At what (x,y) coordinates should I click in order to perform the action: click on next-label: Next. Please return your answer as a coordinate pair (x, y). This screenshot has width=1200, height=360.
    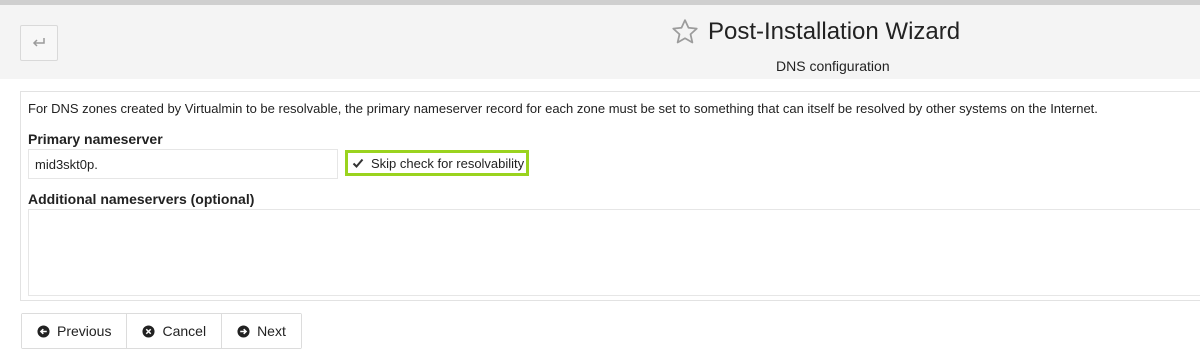
    Looking at the image, I should click on (271, 331).